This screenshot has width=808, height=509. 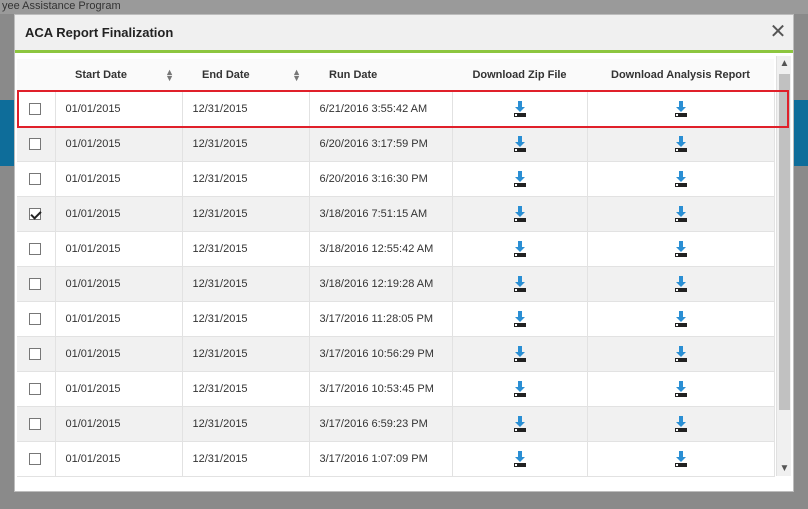 What do you see at coordinates (784, 63) in the screenshot?
I see `scroll-up-icon: ▲` at bounding box center [784, 63].